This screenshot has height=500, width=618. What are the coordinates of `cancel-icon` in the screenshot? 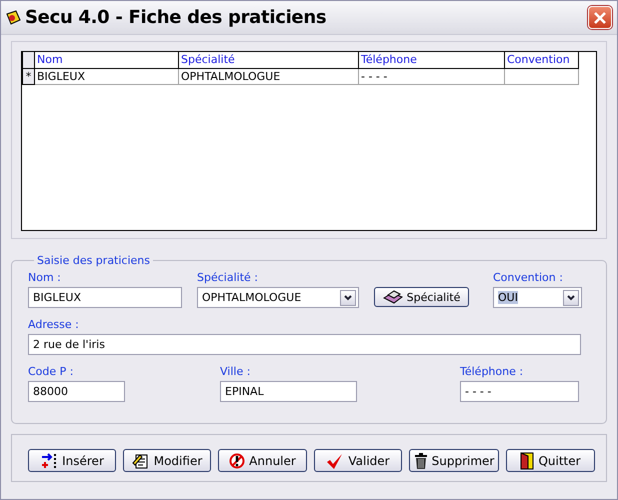 It's located at (237, 460).